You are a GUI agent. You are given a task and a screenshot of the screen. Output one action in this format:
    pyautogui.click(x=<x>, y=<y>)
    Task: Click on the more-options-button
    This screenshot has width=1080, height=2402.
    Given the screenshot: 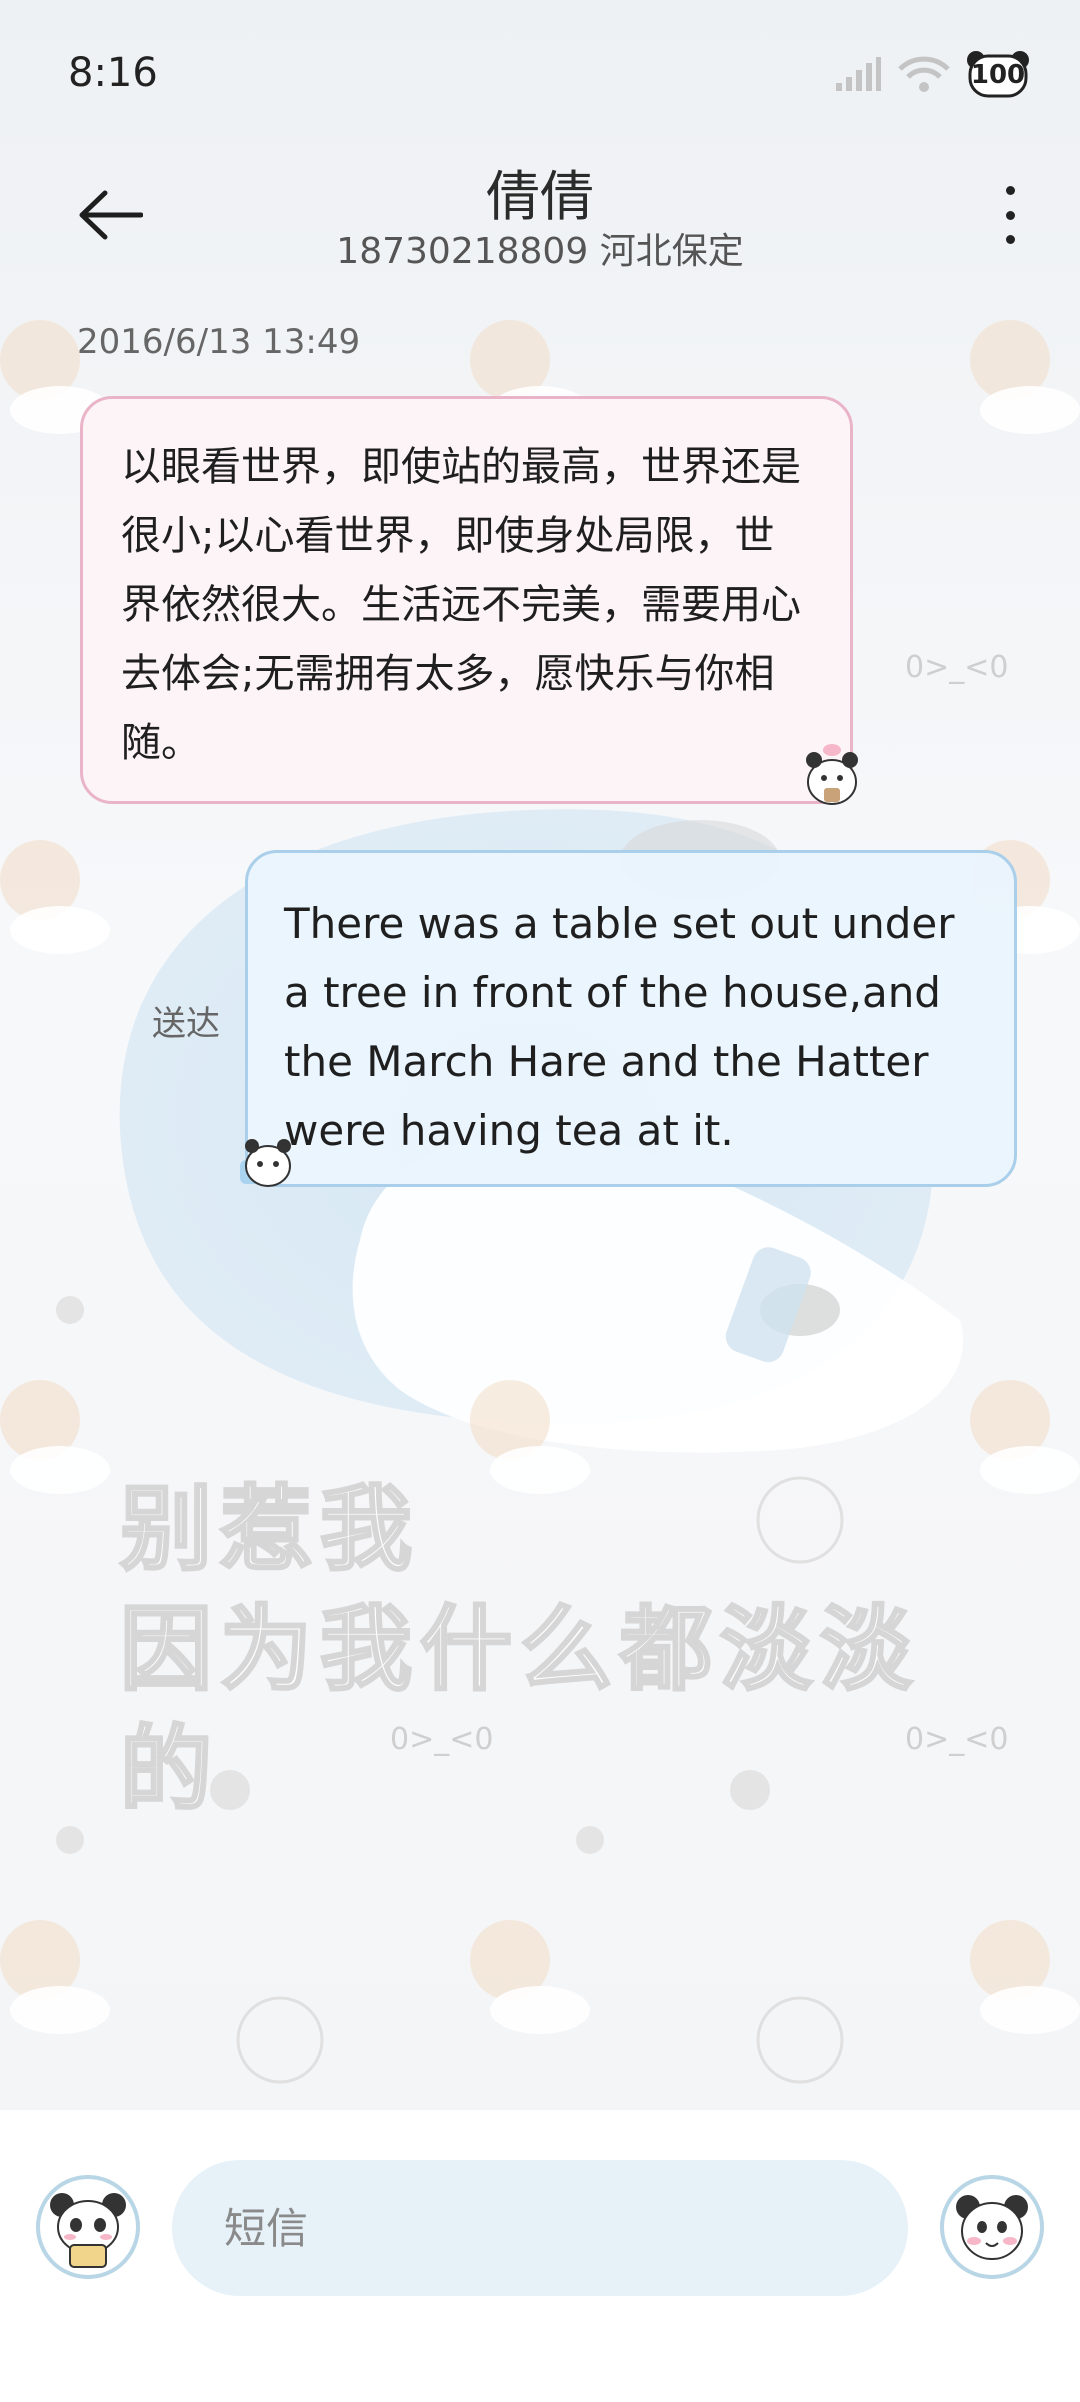 What is the action you would take?
    pyautogui.click(x=1010, y=215)
    